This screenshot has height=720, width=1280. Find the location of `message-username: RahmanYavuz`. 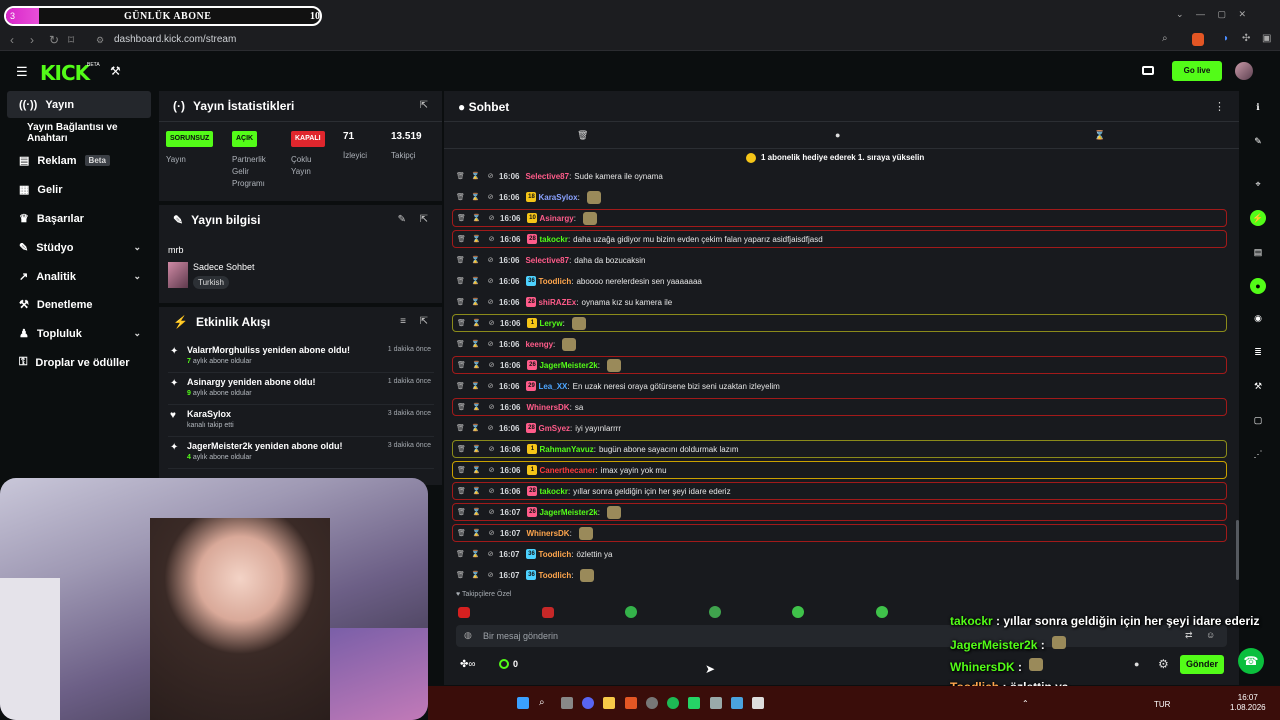

message-username: RahmanYavuz is located at coordinates (566, 449).